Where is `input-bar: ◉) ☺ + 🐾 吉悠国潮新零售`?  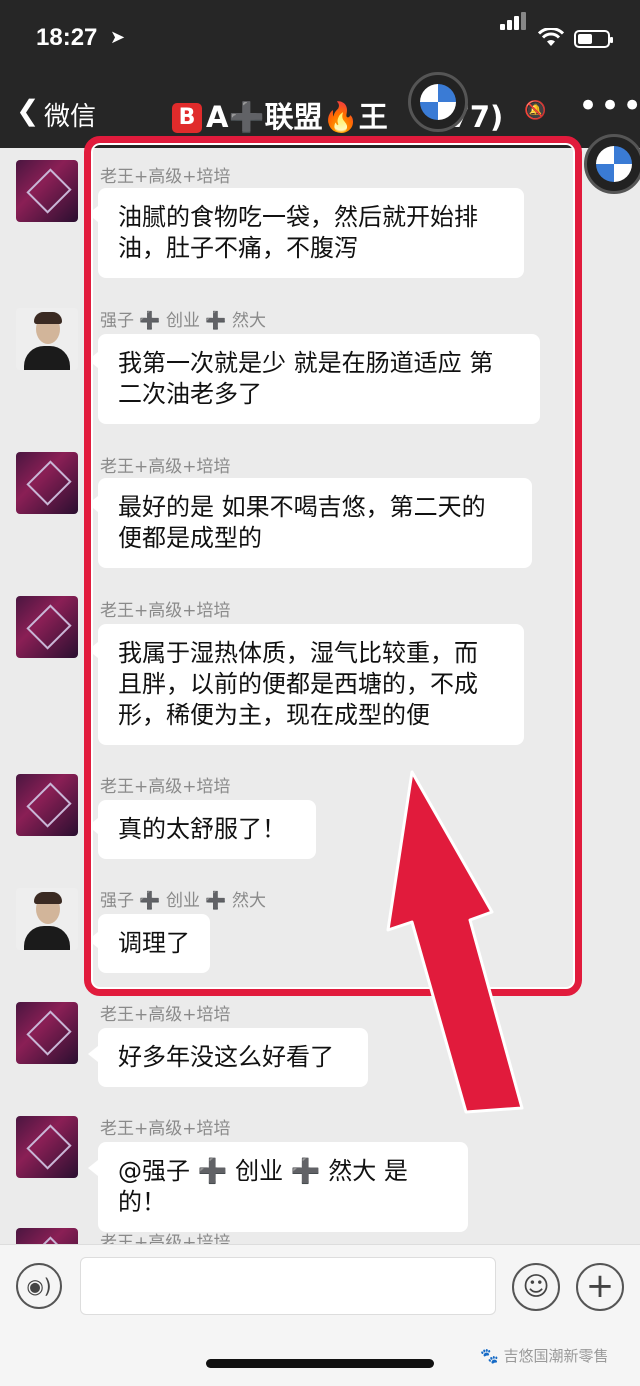 input-bar: ◉) ☺ + 🐾 吉悠国潮新零售 is located at coordinates (320, 1315).